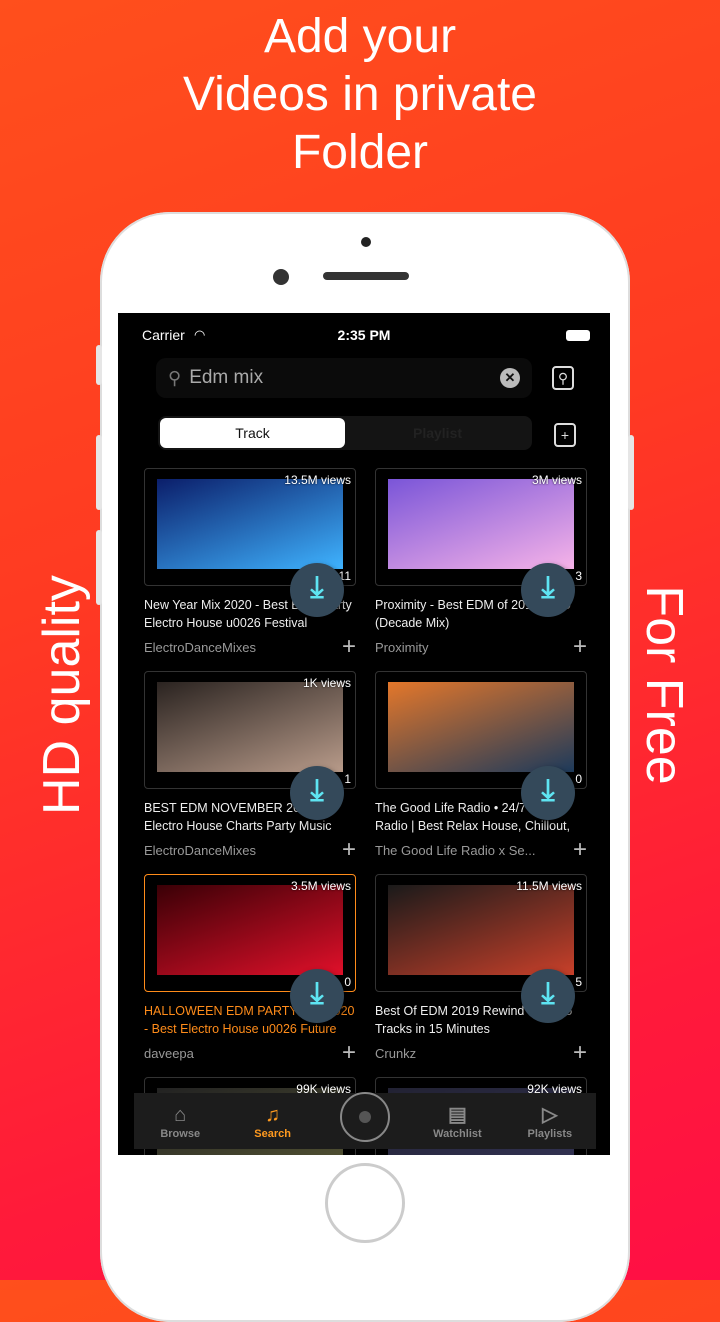  I want to click on headline-line: Add your, so click(360, 36).